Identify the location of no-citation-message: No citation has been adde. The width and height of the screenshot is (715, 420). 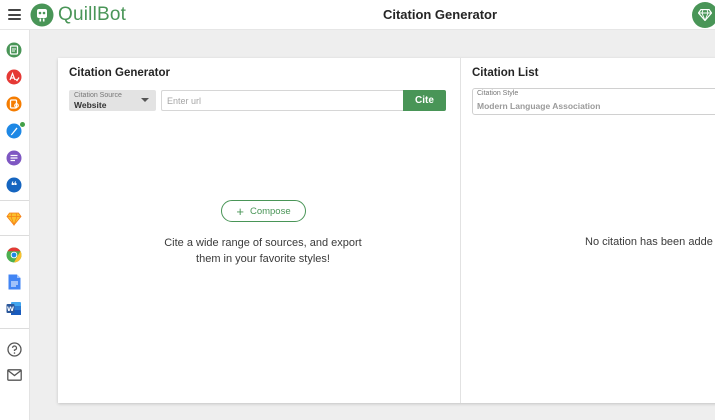
(649, 242).